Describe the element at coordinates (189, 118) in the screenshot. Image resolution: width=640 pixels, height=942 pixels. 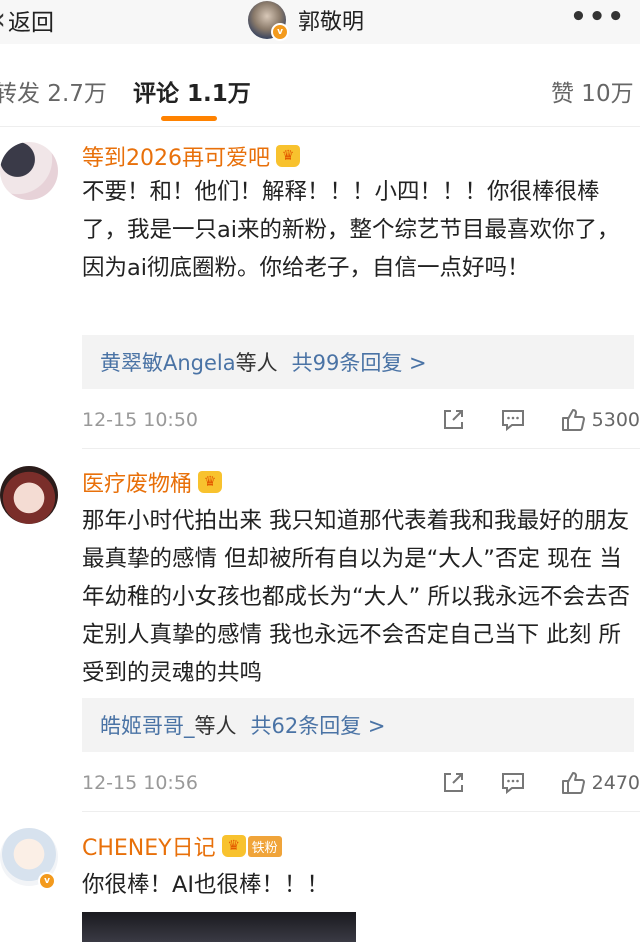
I see `tab-active-indicator` at that location.